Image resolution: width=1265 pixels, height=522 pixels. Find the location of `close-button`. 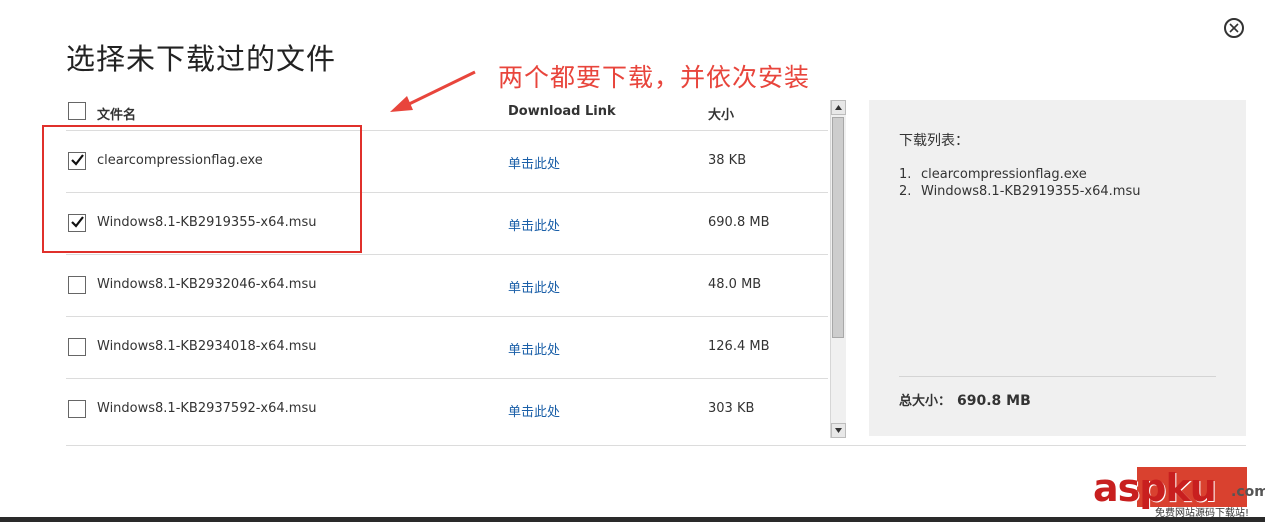

close-button is located at coordinates (1234, 28).